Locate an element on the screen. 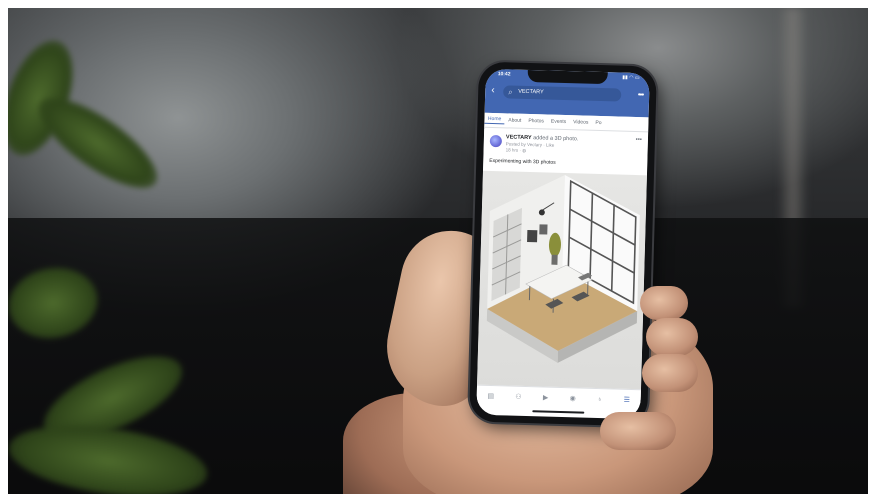 The width and height of the screenshot is (870, 496). tab-events: Events is located at coordinates (558, 122).